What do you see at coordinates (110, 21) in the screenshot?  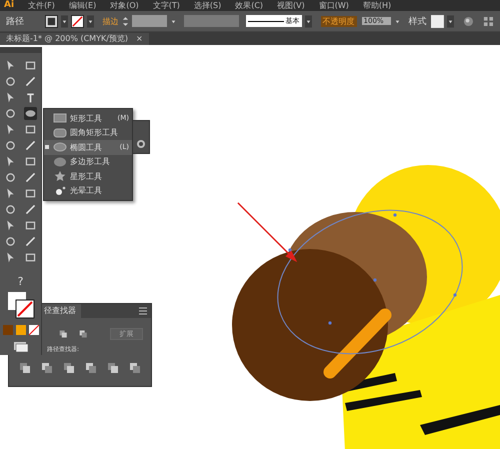 I see `stroke-label: 描边` at bounding box center [110, 21].